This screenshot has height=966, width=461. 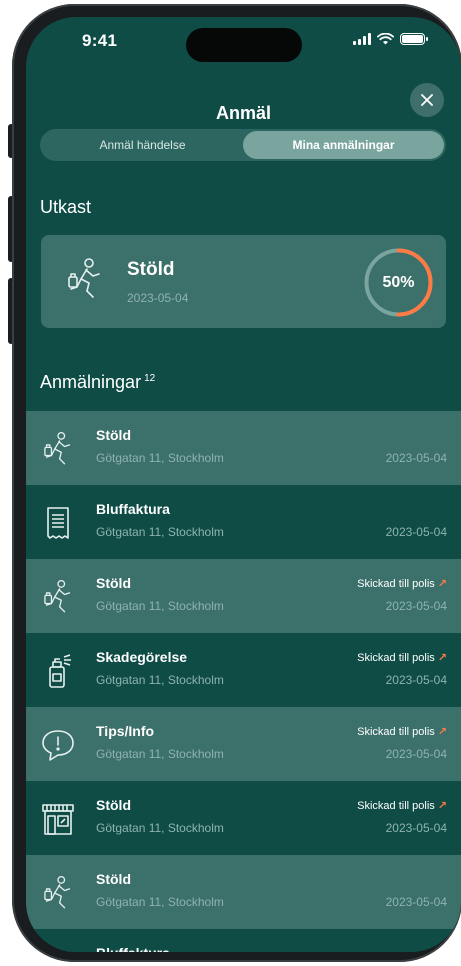 I want to click on battery-icon, so click(x=414, y=39).